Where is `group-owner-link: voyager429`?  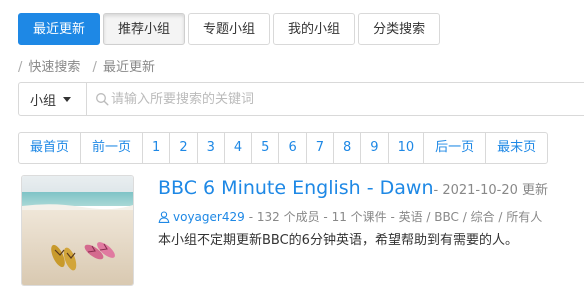
group-owner-link: voyager429 is located at coordinates (209, 217).